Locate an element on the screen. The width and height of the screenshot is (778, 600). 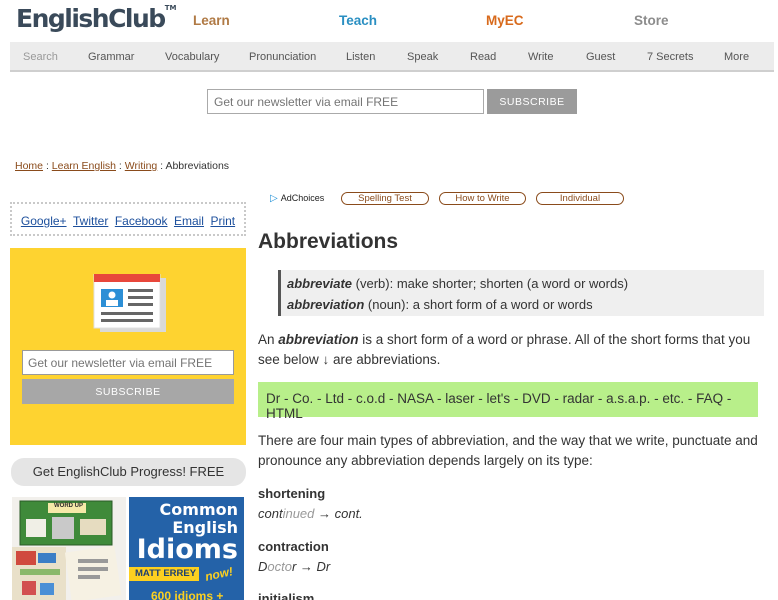
ad-link-individual: Individual is located at coordinates (580, 198).